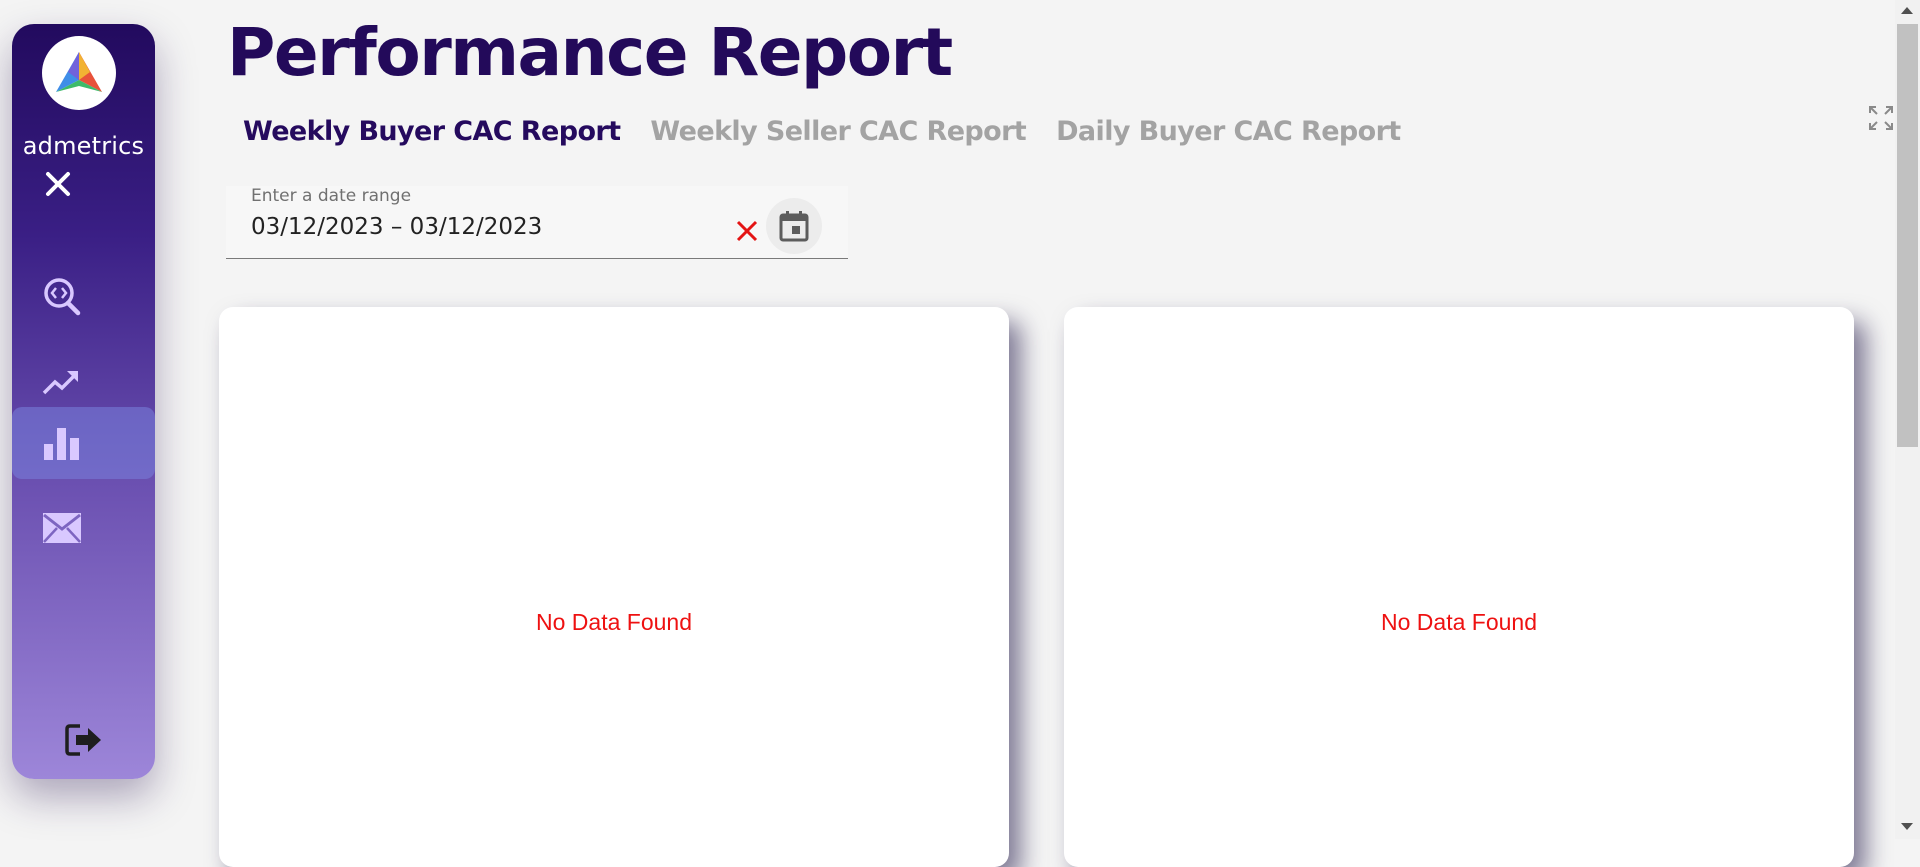 The image size is (1920, 867). I want to click on logo, so click(79, 73).